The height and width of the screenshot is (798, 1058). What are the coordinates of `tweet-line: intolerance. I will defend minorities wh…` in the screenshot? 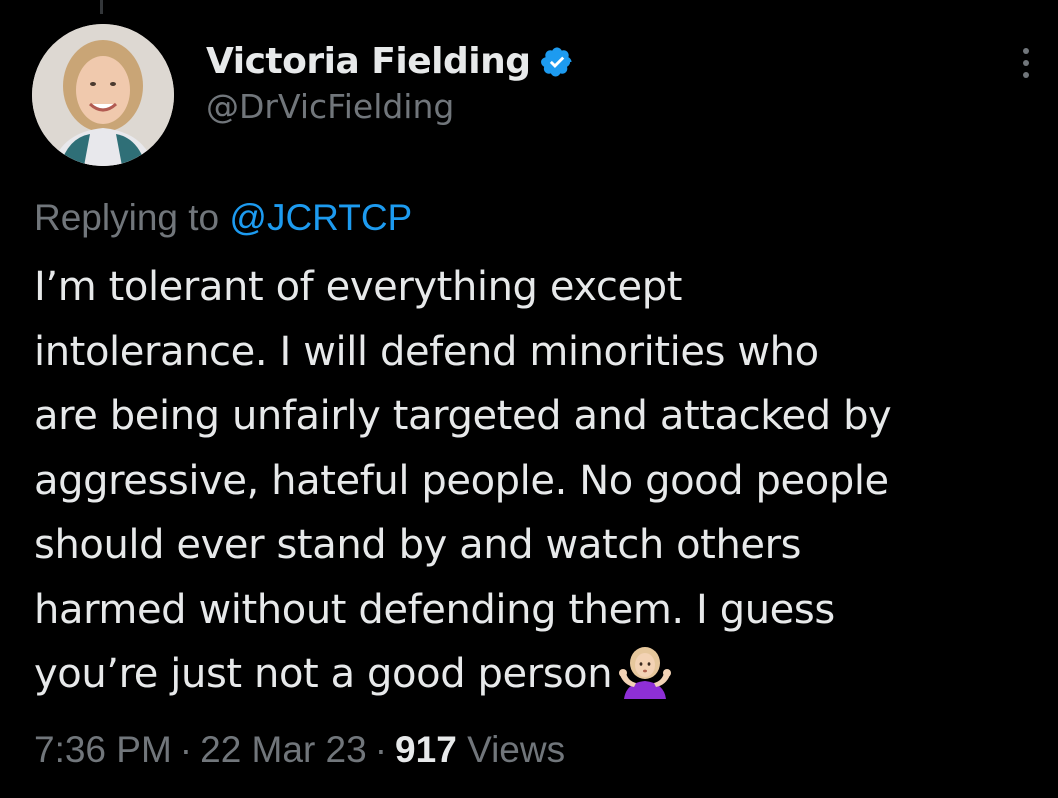 It's located at (426, 351).